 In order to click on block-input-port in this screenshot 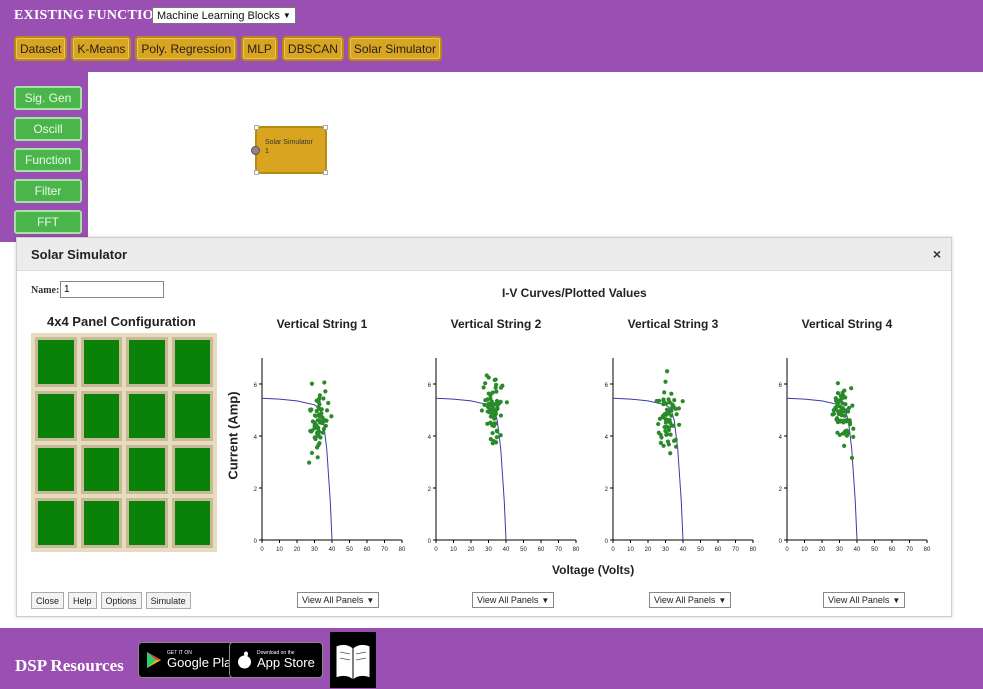, I will do `click(255, 150)`.